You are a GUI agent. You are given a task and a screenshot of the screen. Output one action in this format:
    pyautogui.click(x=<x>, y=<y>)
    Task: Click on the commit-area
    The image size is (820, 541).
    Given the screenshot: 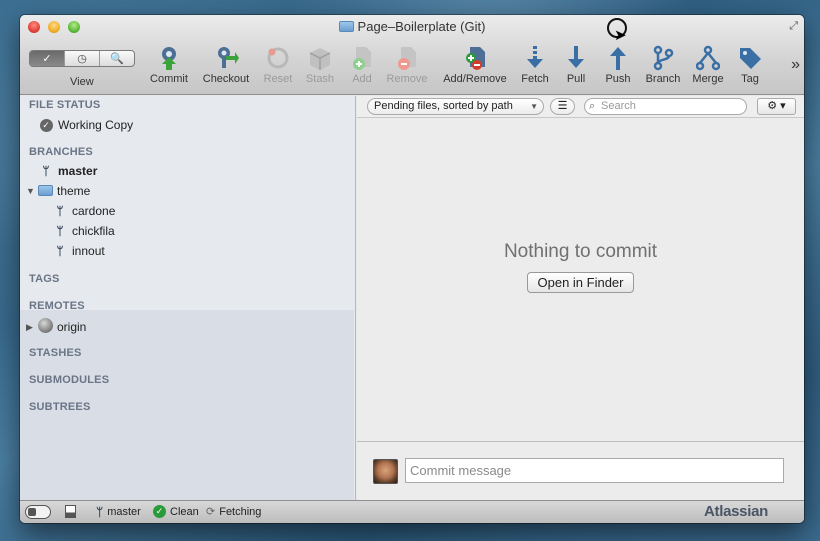 What is the action you would take?
    pyautogui.click(x=580, y=470)
    